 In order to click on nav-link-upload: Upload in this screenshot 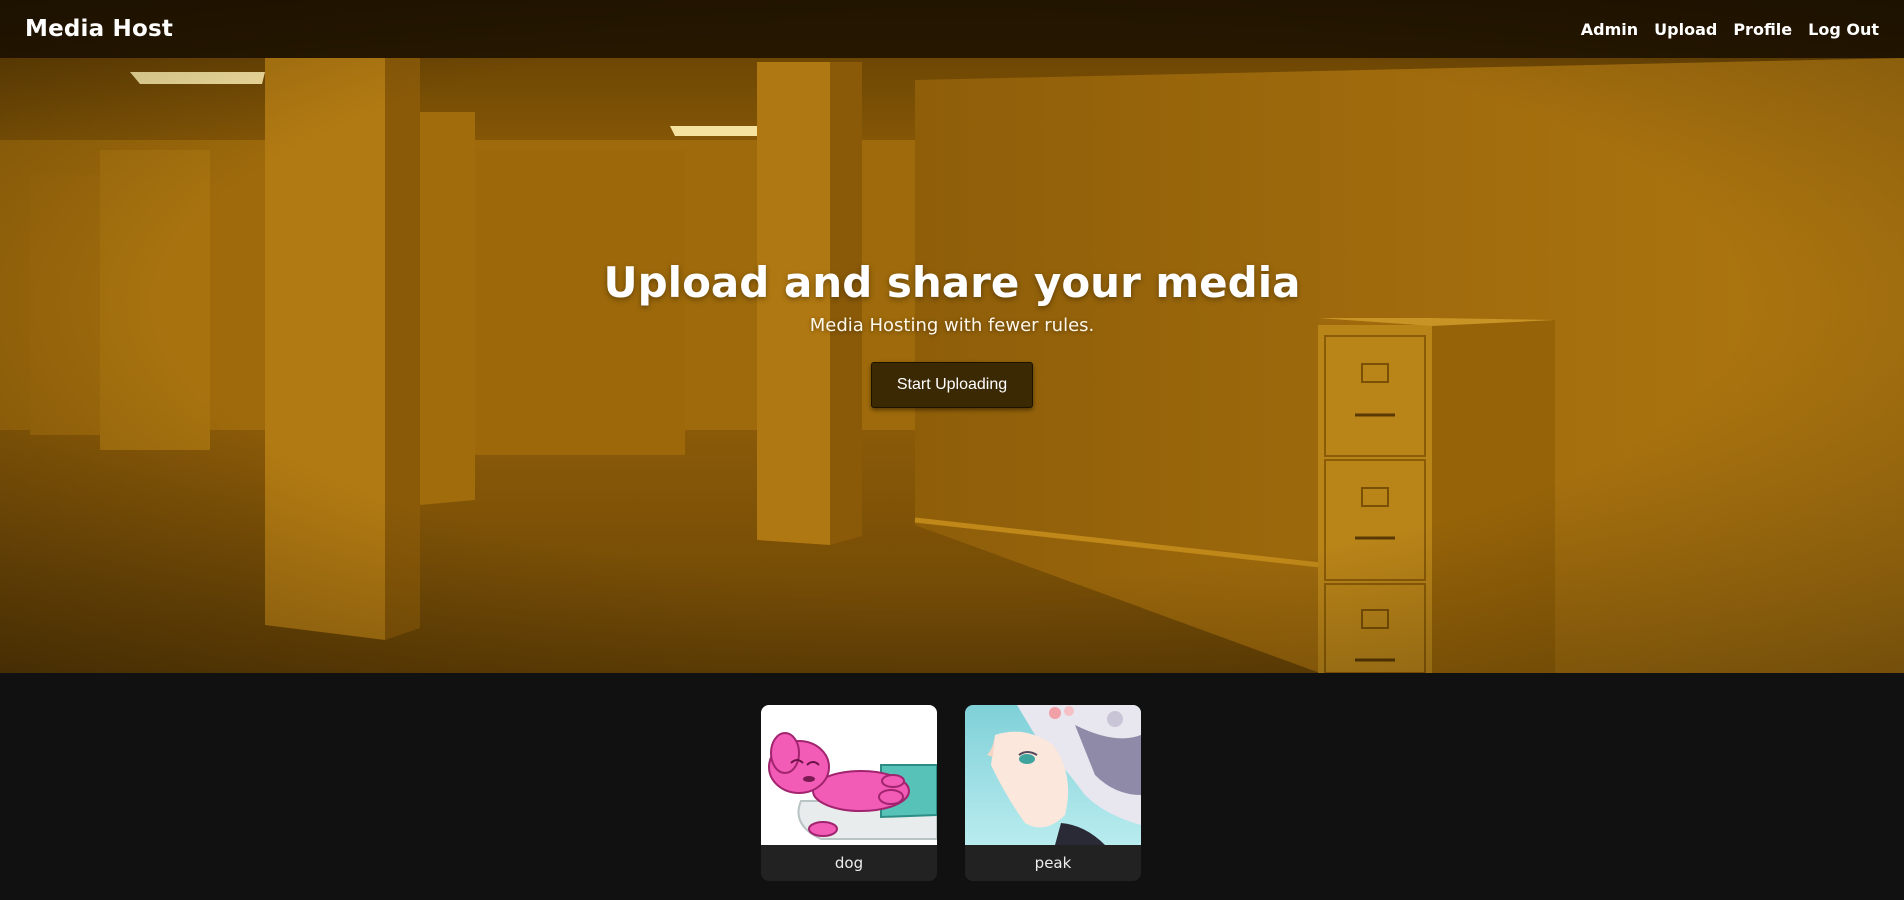, I will do `click(1685, 29)`.